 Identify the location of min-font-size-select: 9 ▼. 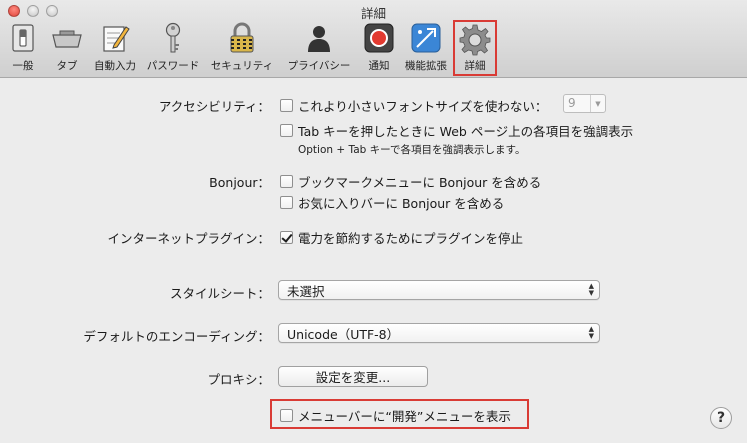
(584, 103).